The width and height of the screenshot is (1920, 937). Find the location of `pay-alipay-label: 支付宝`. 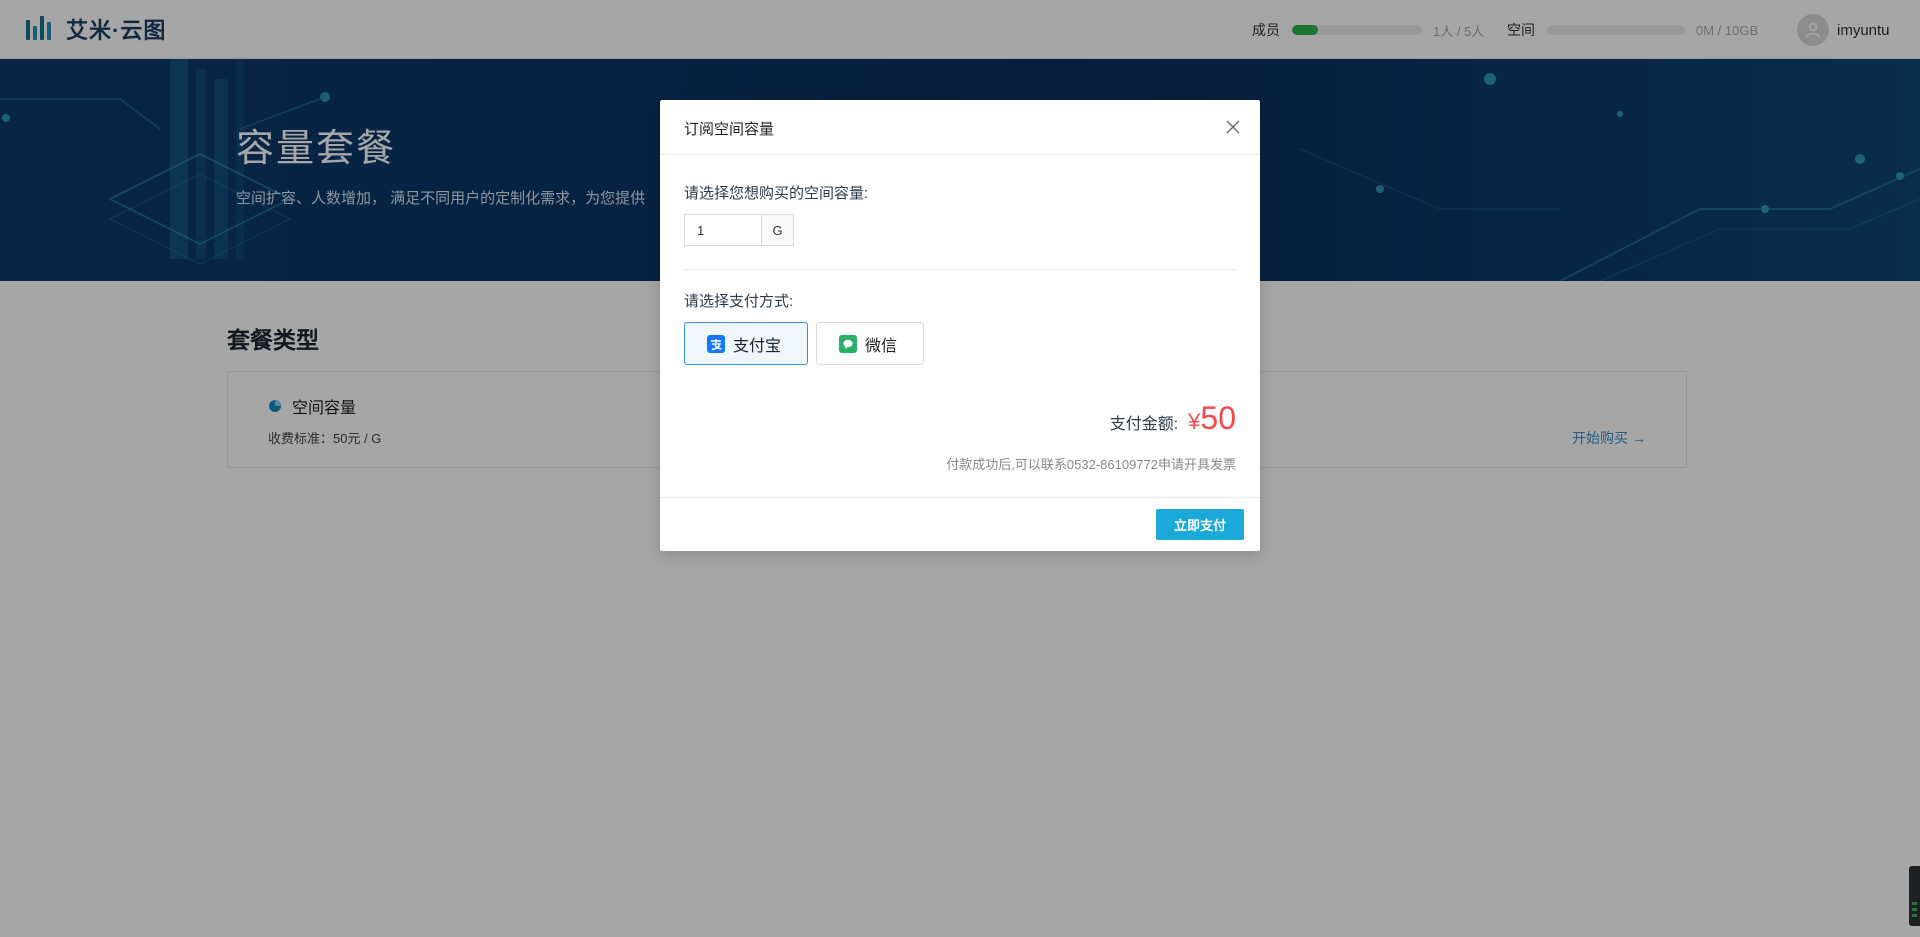

pay-alipay-label: 支付宝 is located at coordinates (757, 346).